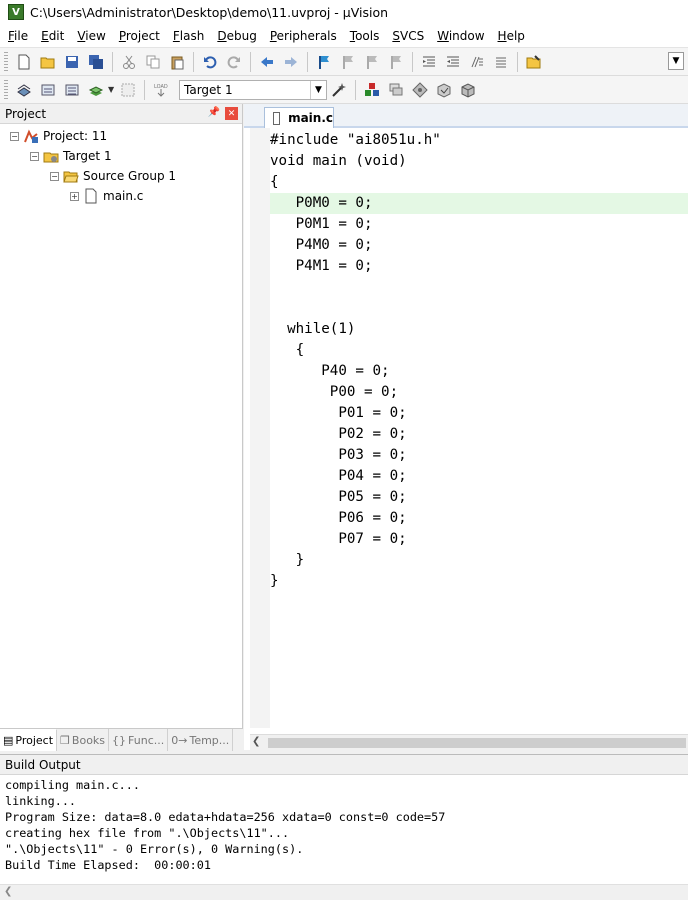 Image resolution: width=688 pixels, height=906 pixels. Describe the element at coordinates (113, 176) in the screenshot. I see `tree-item-source-group: − Source Group 1` at that location.